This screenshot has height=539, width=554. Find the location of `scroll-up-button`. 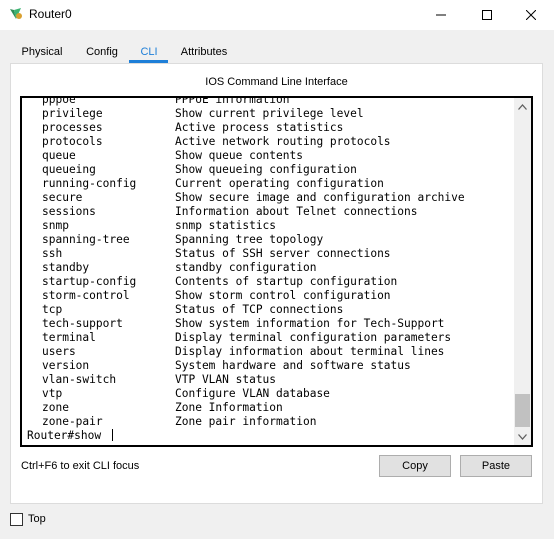

scroll-up-button is located at coordinates (522, 106).